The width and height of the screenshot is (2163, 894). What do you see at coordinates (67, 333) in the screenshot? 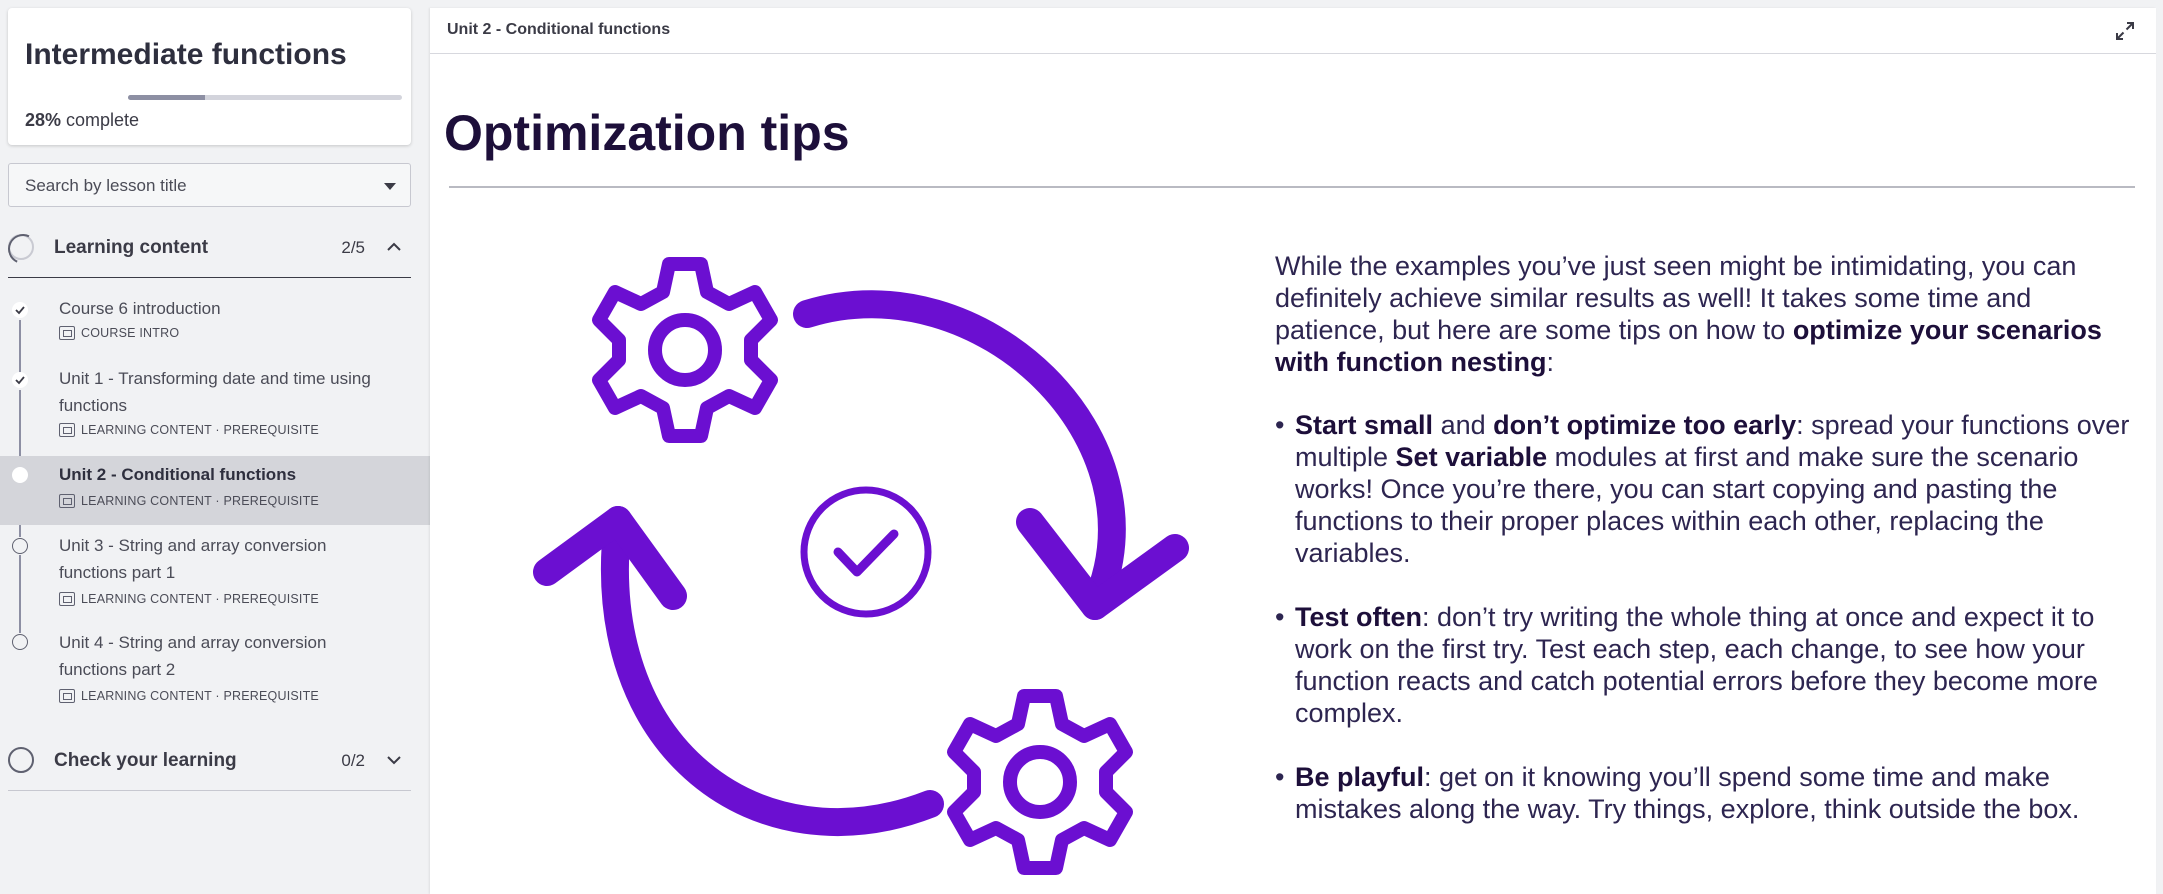
I see `document-icon` at bounding box center [67, 333].